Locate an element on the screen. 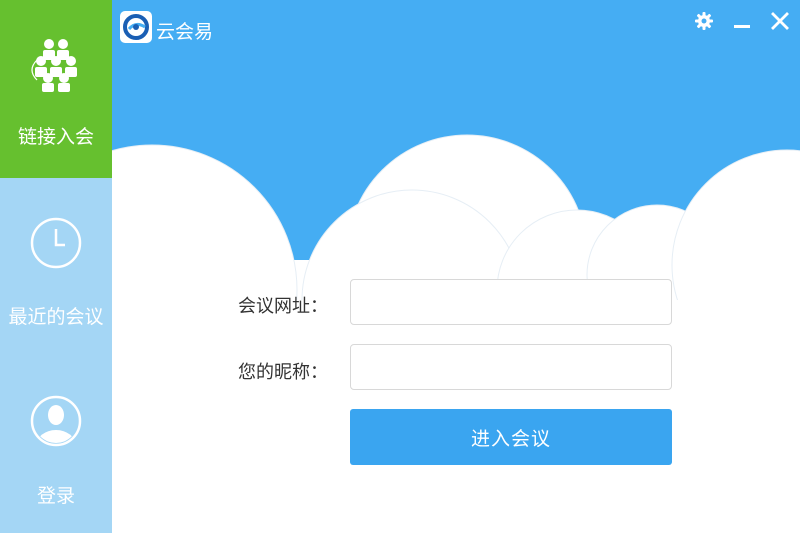 The height and width of the screenshot is (533, 800). sidebar-item-recent-meetings: 最近的会议 is located at coordinates (56, 267).